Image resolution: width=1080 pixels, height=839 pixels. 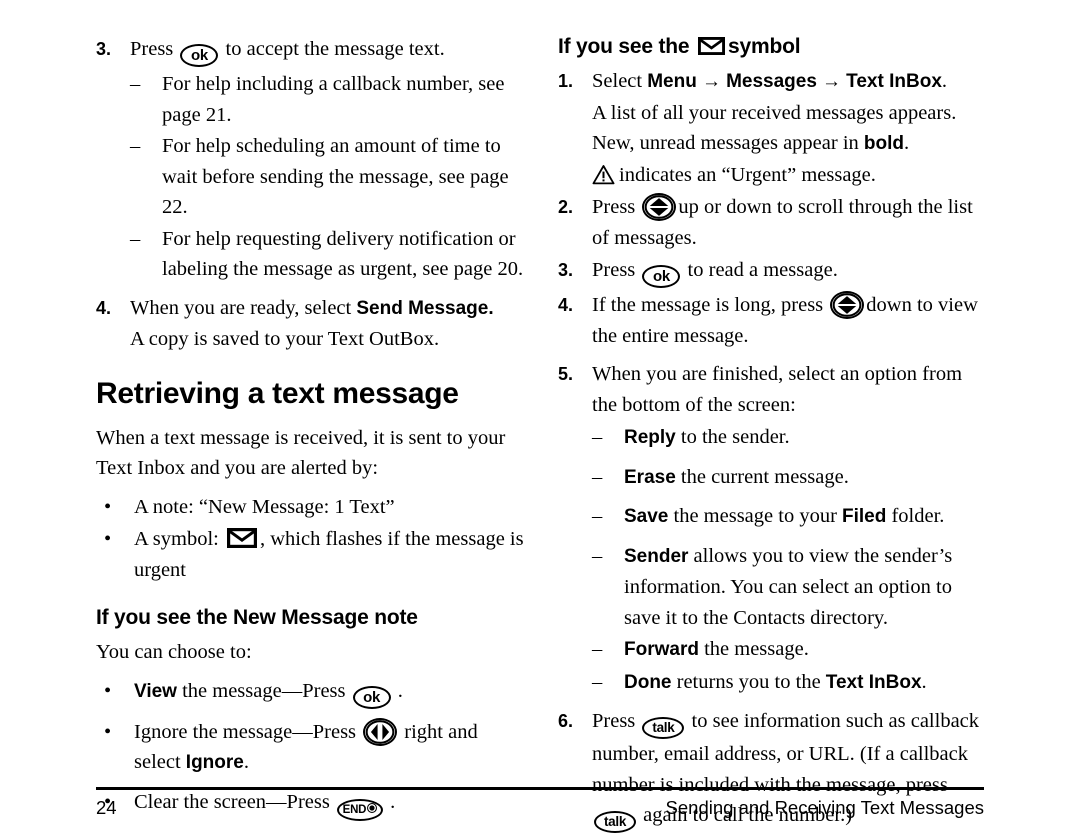 I want to click on list-item: – Done returns you to the Text InBox., so click(x=773, y=683).